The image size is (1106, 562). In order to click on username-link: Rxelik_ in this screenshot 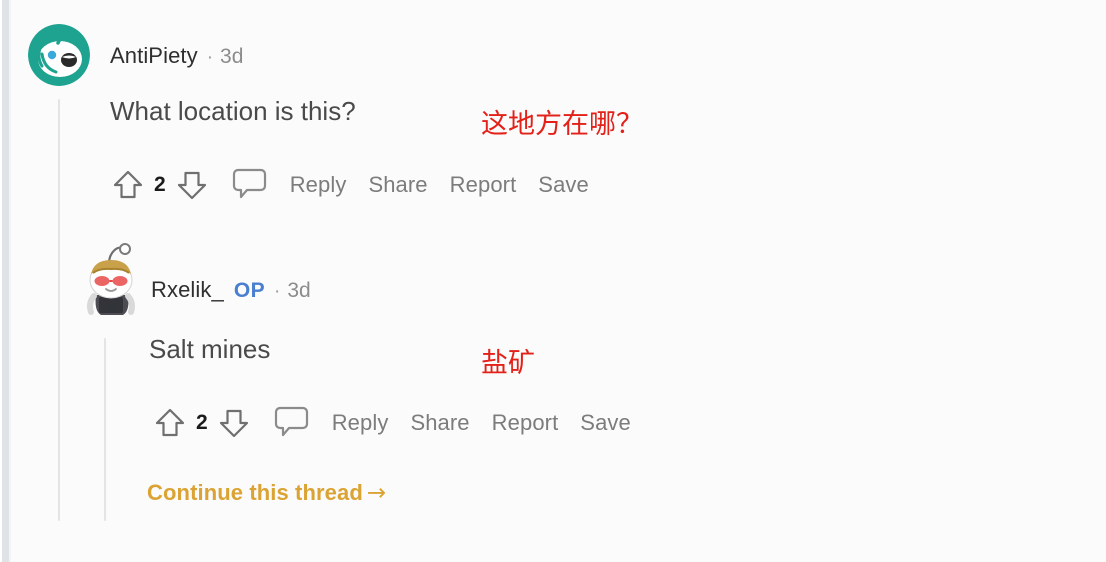, I will do `click(187, 290)`.